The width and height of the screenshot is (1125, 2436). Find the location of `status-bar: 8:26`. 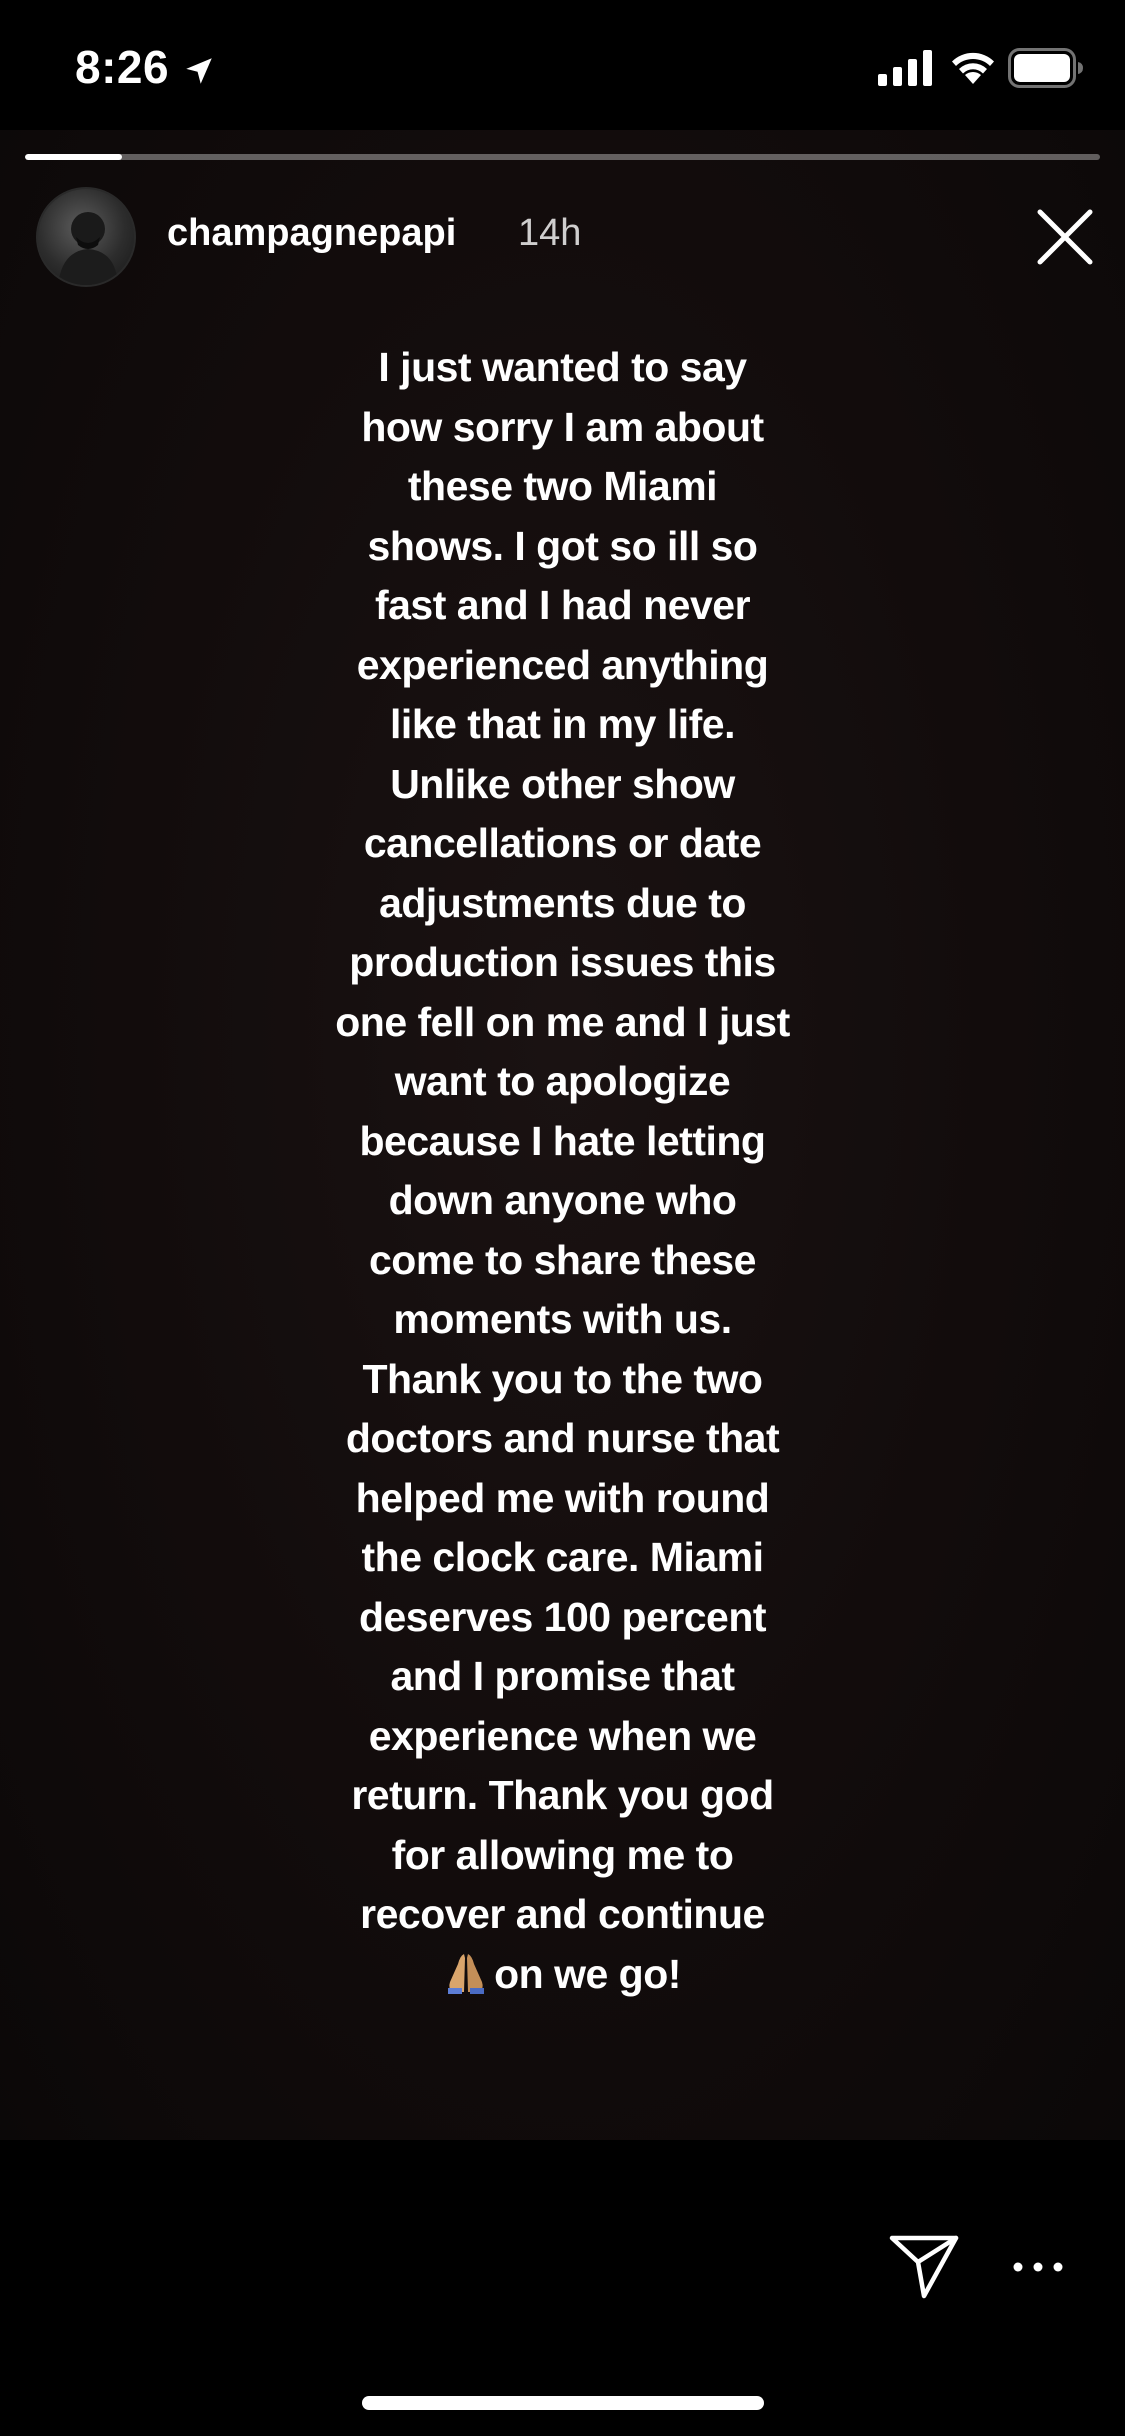

status-bar: 8:26 is located at coordinates (562, 65).